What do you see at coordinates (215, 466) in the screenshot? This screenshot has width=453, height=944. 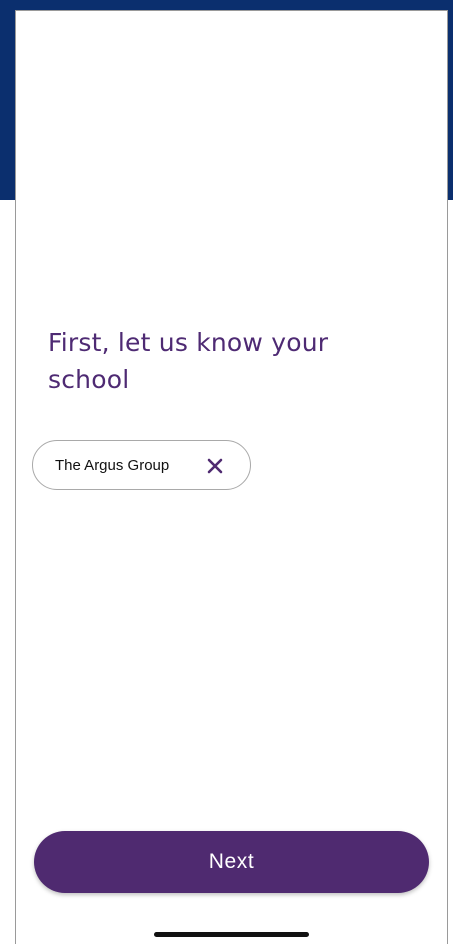 I see `close-icon` at bounding box center [215, 466].